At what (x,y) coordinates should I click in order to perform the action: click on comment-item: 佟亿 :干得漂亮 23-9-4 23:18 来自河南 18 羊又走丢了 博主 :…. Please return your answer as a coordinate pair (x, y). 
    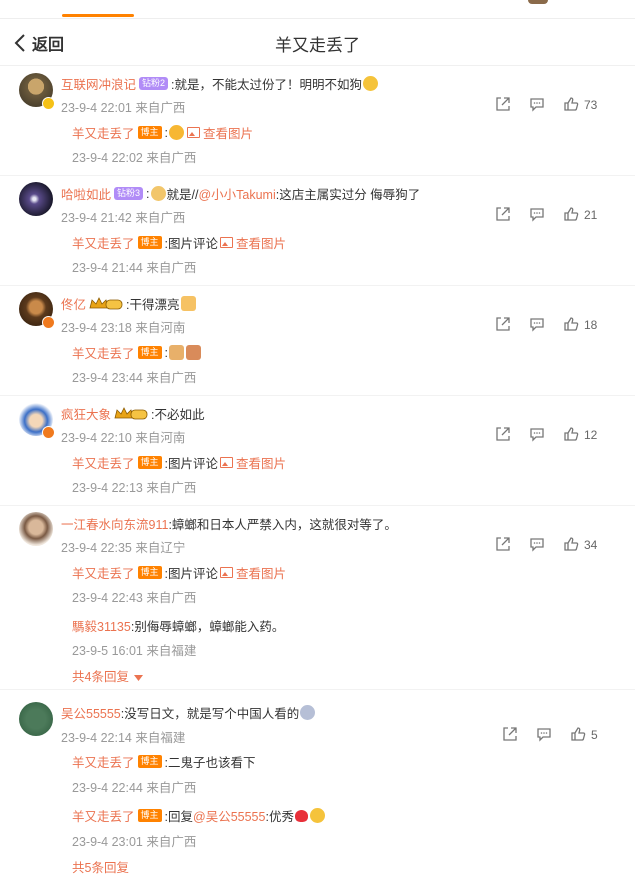
    Looking at the image, I should click on (317, 341).